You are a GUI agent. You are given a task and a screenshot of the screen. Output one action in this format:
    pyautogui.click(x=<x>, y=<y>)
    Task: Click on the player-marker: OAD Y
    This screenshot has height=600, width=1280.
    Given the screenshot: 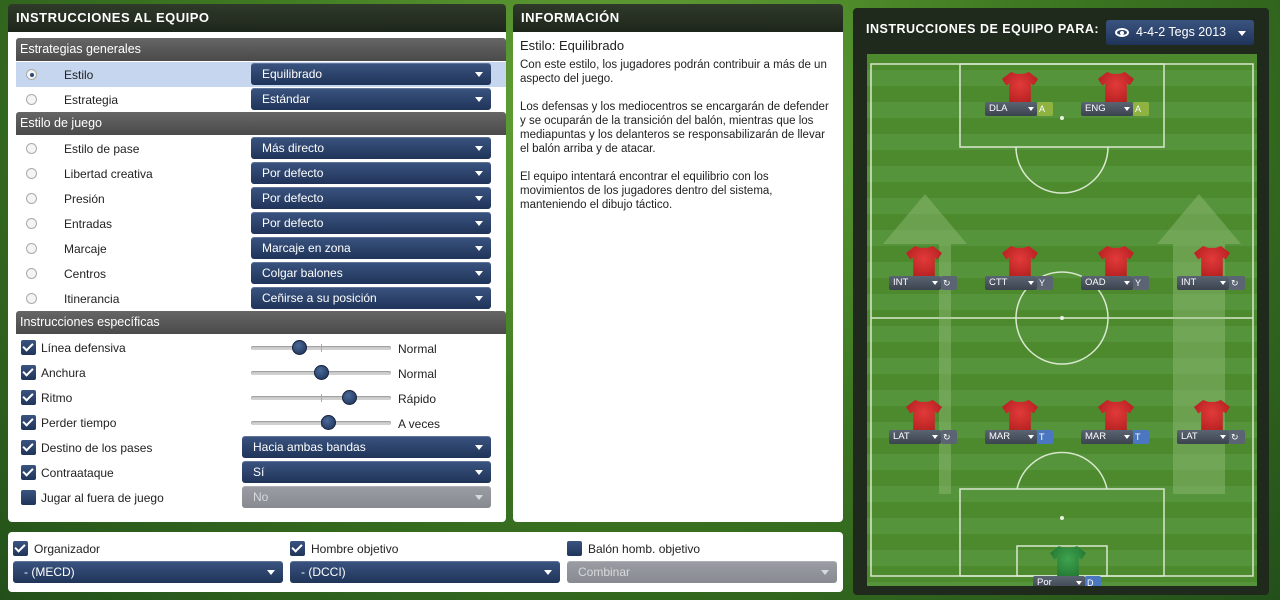 What is the action you would take?
    pyautogui.click(x=1116, y=271)
    